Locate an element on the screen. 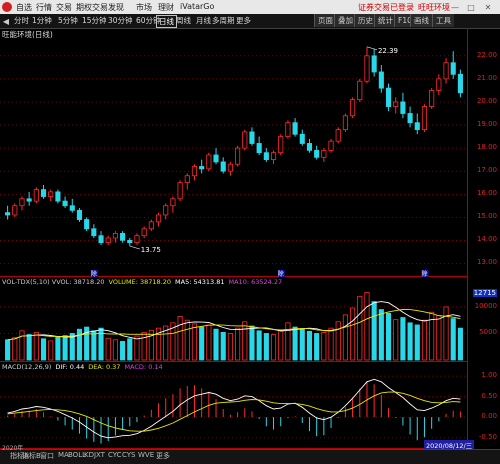  app-logo-icon is located at coordinates (7, 7).